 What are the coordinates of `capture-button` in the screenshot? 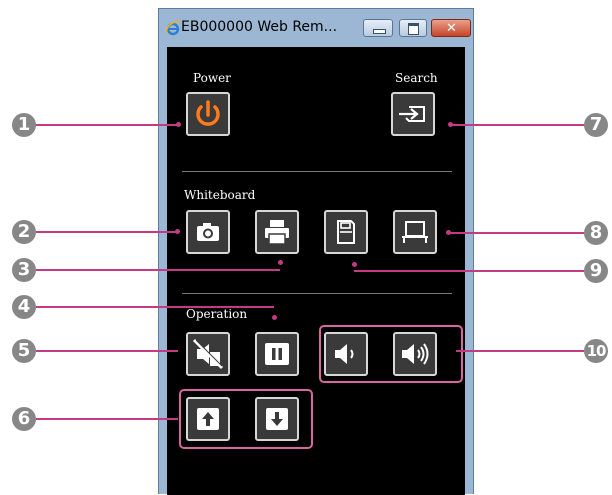 It's located at (208, 232).